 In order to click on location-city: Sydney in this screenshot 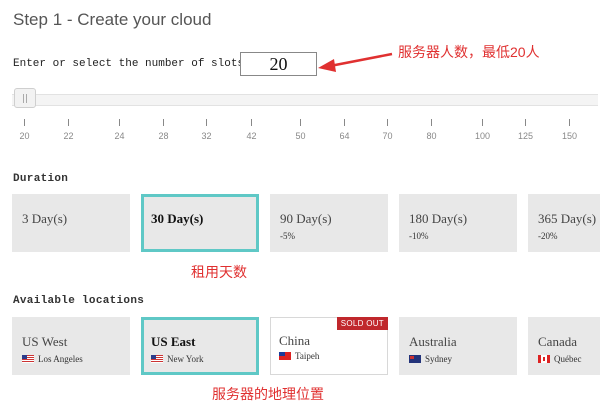, I will do `click(438, 359)`.